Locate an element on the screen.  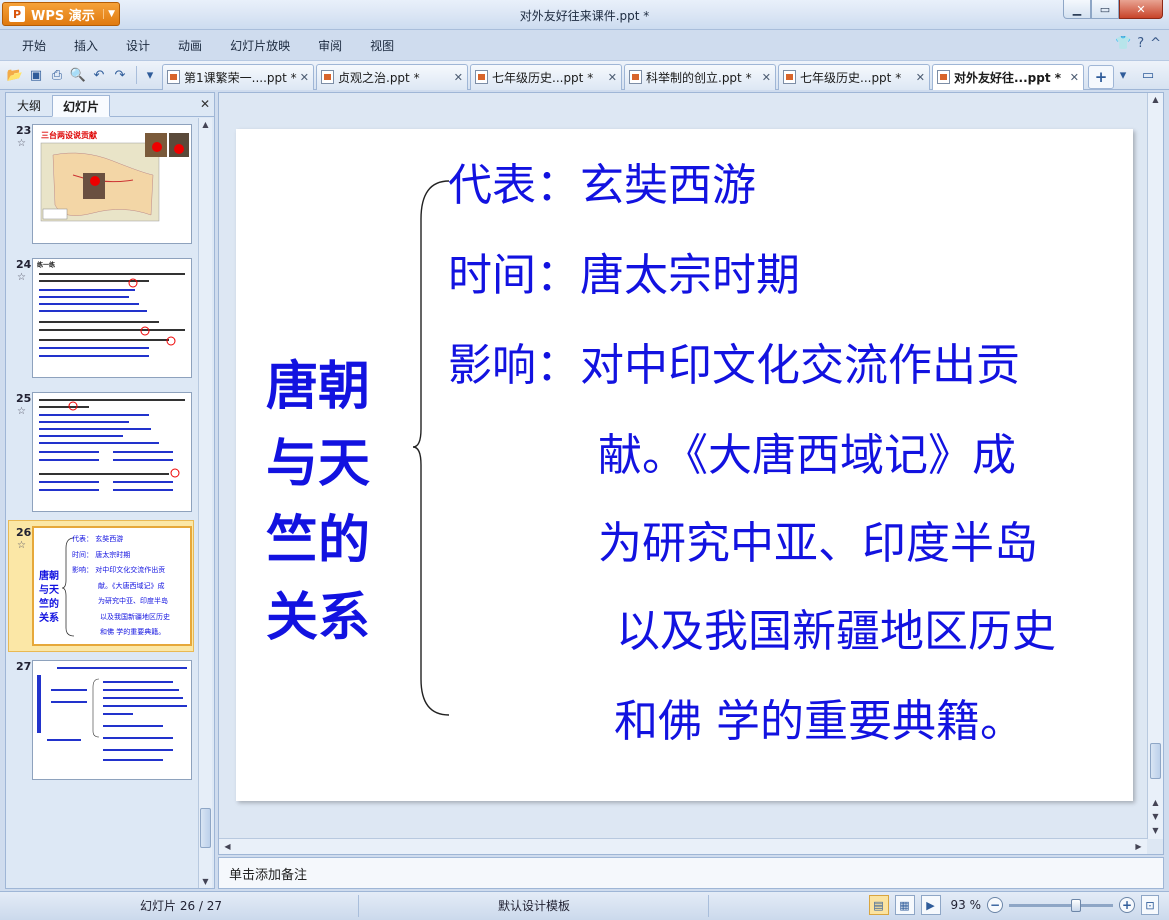
slide-line-influence: 影响：对中印文化交流作出贡 is located at coordinates (734, 361).